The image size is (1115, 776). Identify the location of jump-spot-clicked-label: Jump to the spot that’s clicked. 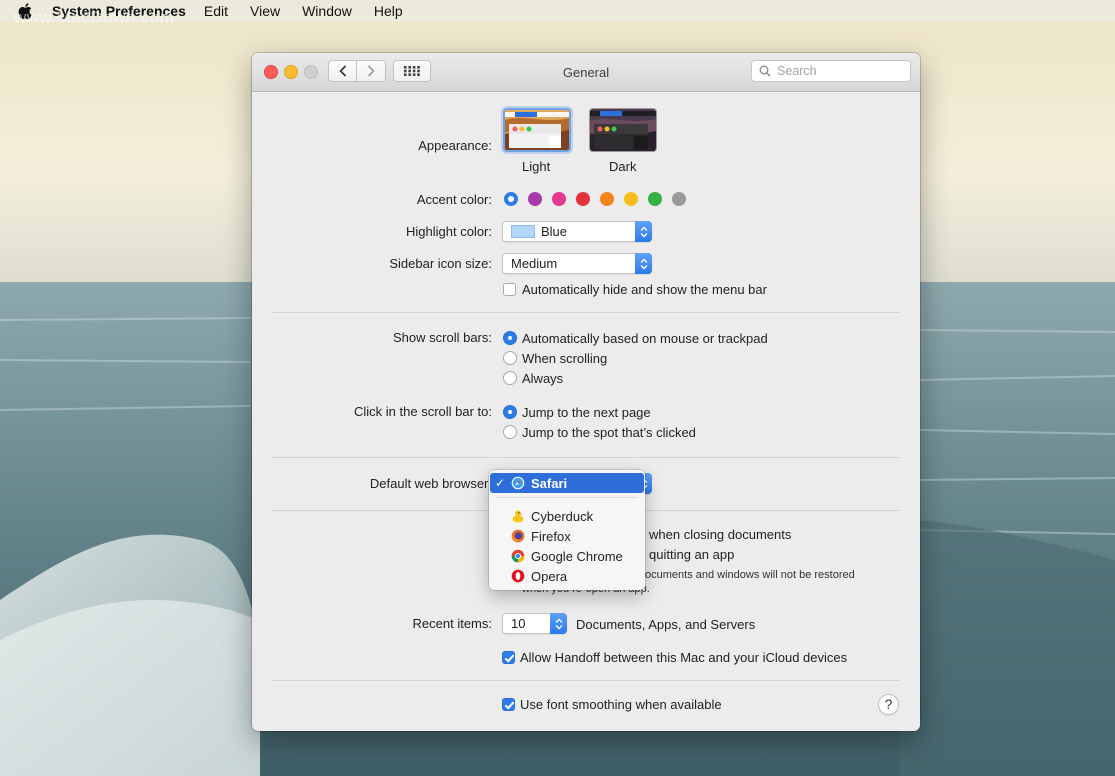
(609, 432).